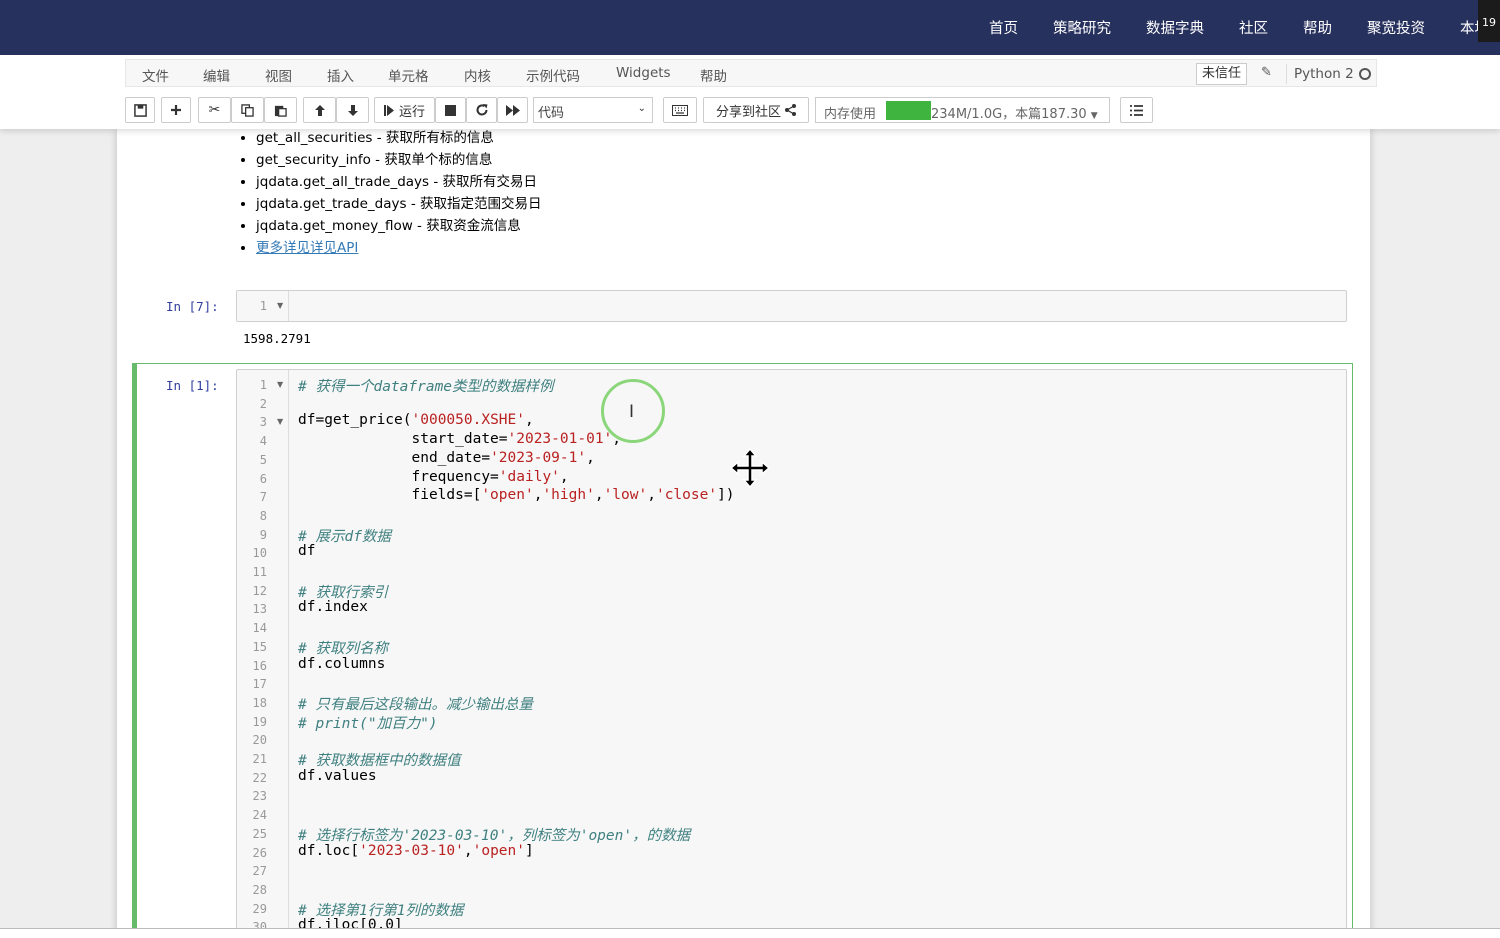 The image size is (1500, 938). Describe the element at coordinates (1003, 27) in the screenshot. I see `nav-home: 首页` at that location.